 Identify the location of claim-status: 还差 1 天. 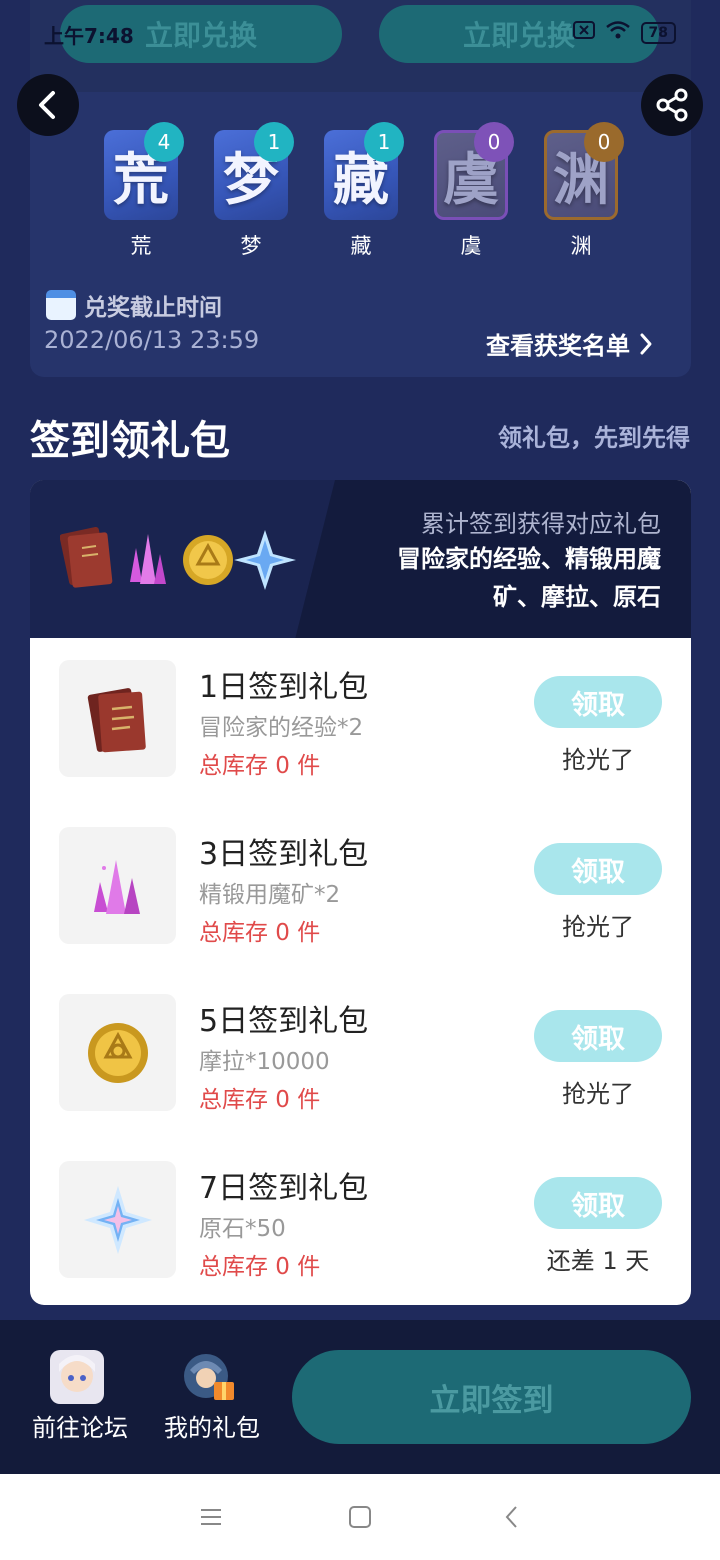
(598, 1261).